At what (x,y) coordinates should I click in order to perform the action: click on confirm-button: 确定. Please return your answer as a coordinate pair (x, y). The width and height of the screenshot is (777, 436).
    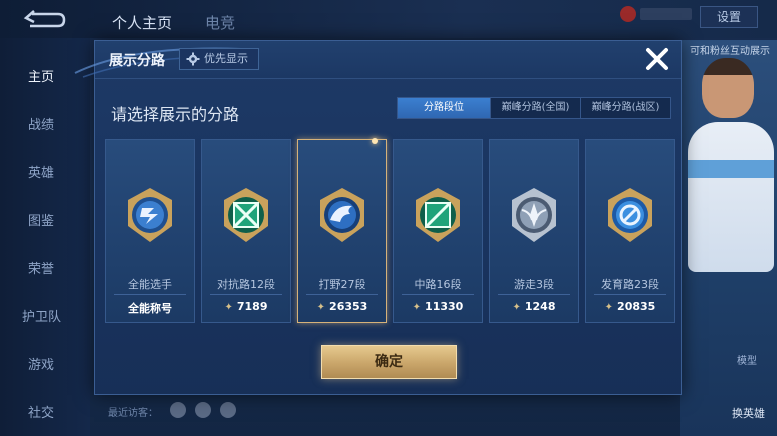
    Looking at the image, I should click on (389, 362).